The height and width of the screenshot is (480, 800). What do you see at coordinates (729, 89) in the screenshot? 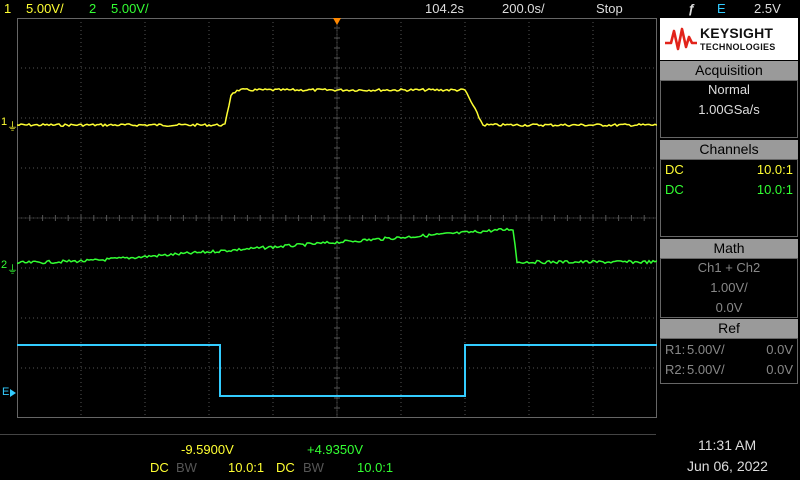
I see `acquisition-mode: Normal` at bounding box center [729, 89].